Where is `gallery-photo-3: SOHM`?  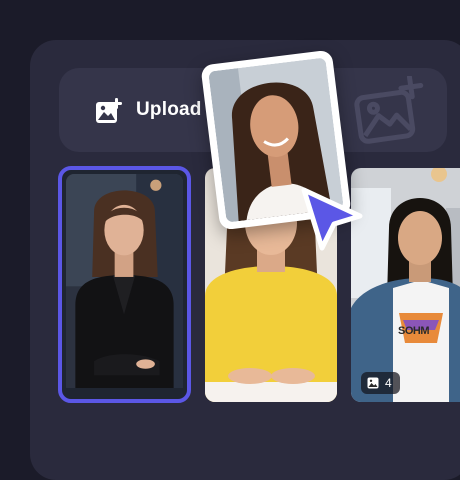 gallery-photo-3: SOHM is located at coordinates (405, 285).